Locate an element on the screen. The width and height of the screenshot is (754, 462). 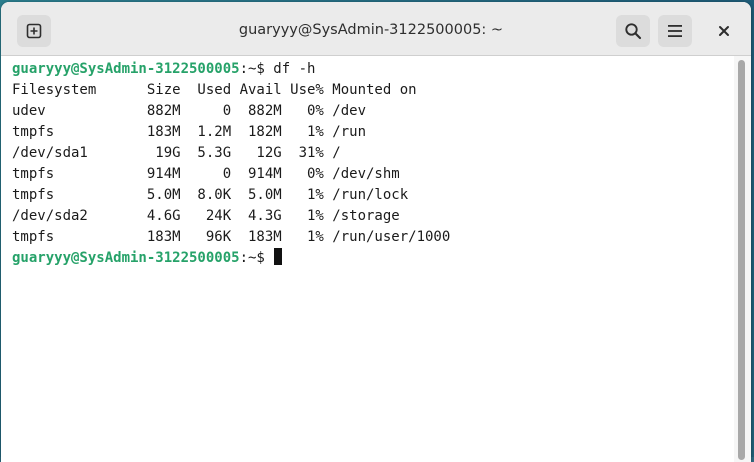
command-text: df -h is located at coordinates (294, 69).